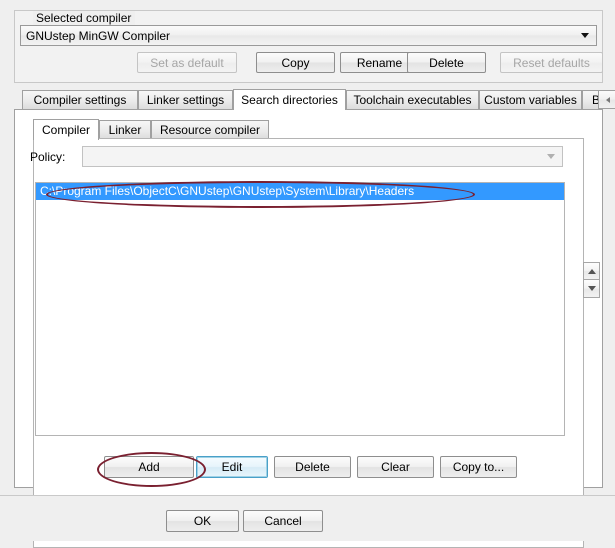 This screenshot has height=548, width=615. I want to click on copy-compiler-button: Copy, so click(295, 62).